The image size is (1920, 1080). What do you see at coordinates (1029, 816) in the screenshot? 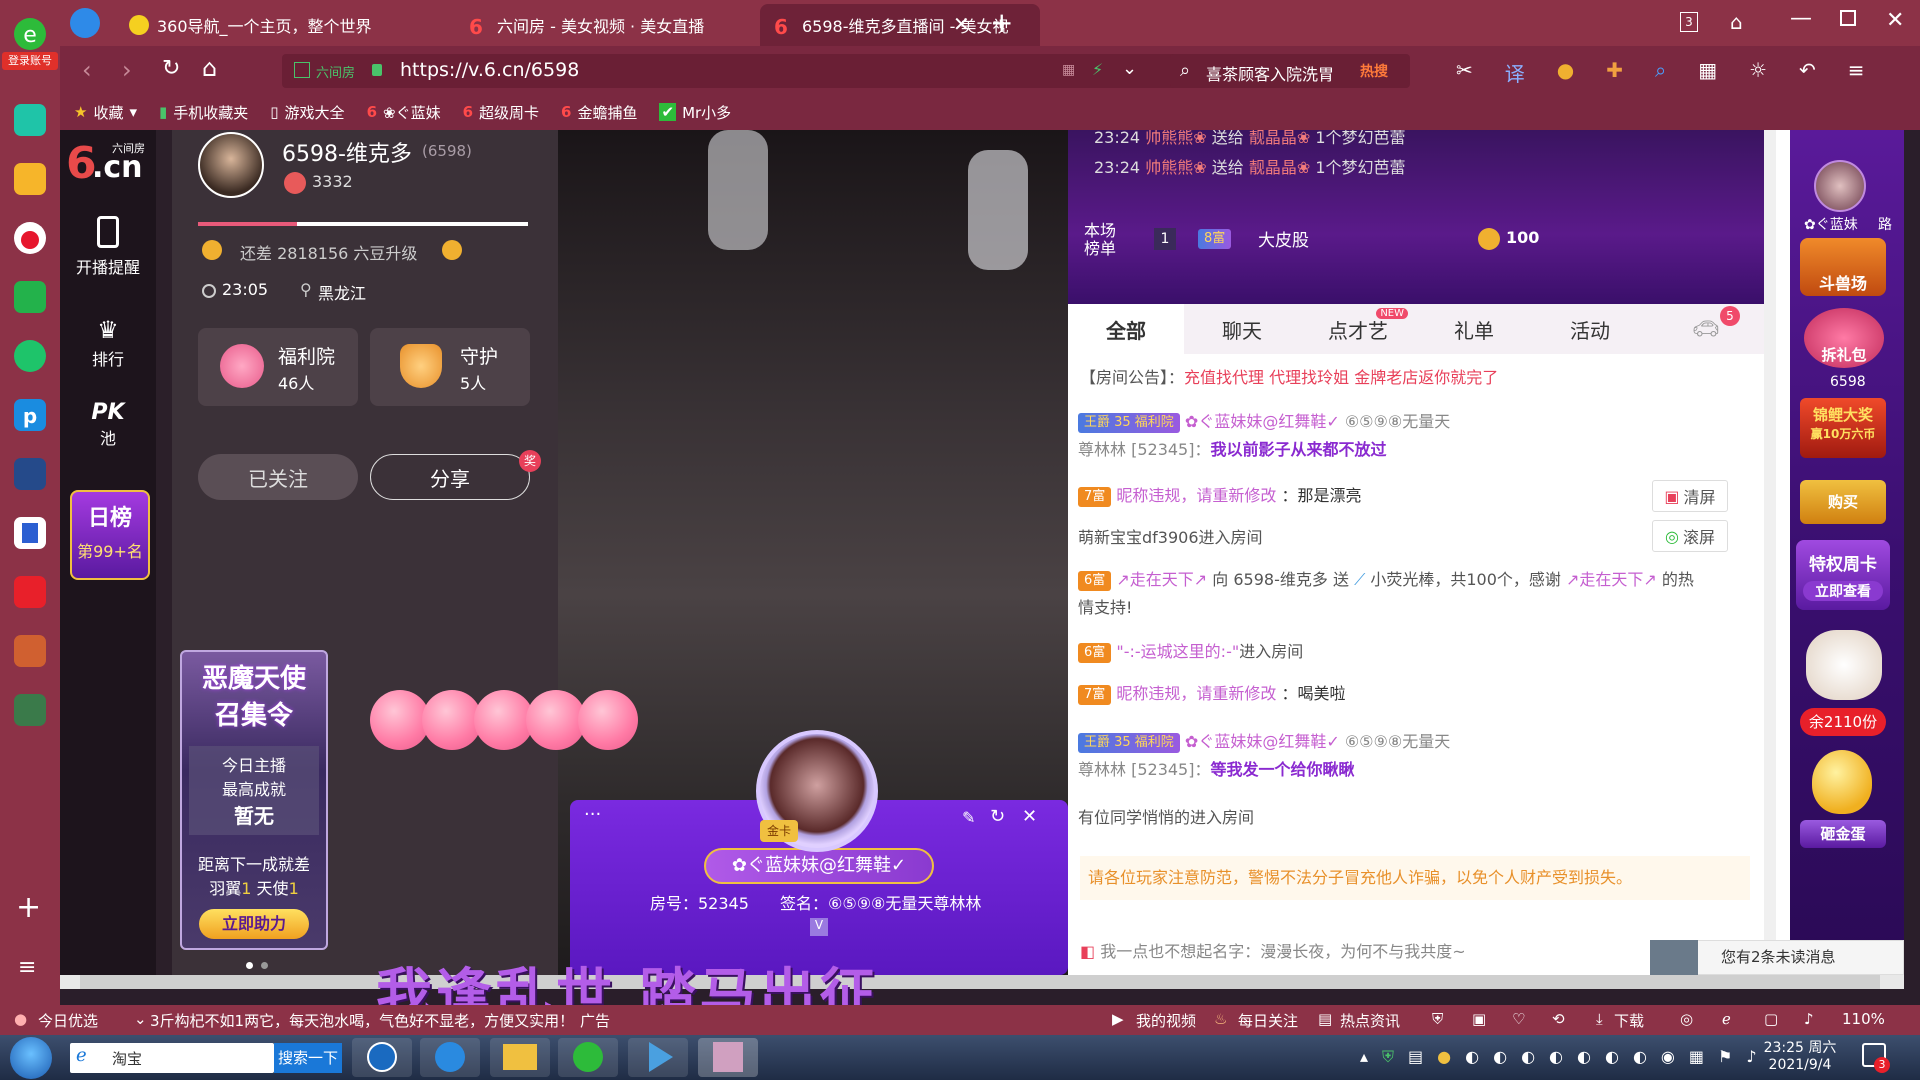
I see `close-popup-icon: ✕` at bounding box center [1029, 816].